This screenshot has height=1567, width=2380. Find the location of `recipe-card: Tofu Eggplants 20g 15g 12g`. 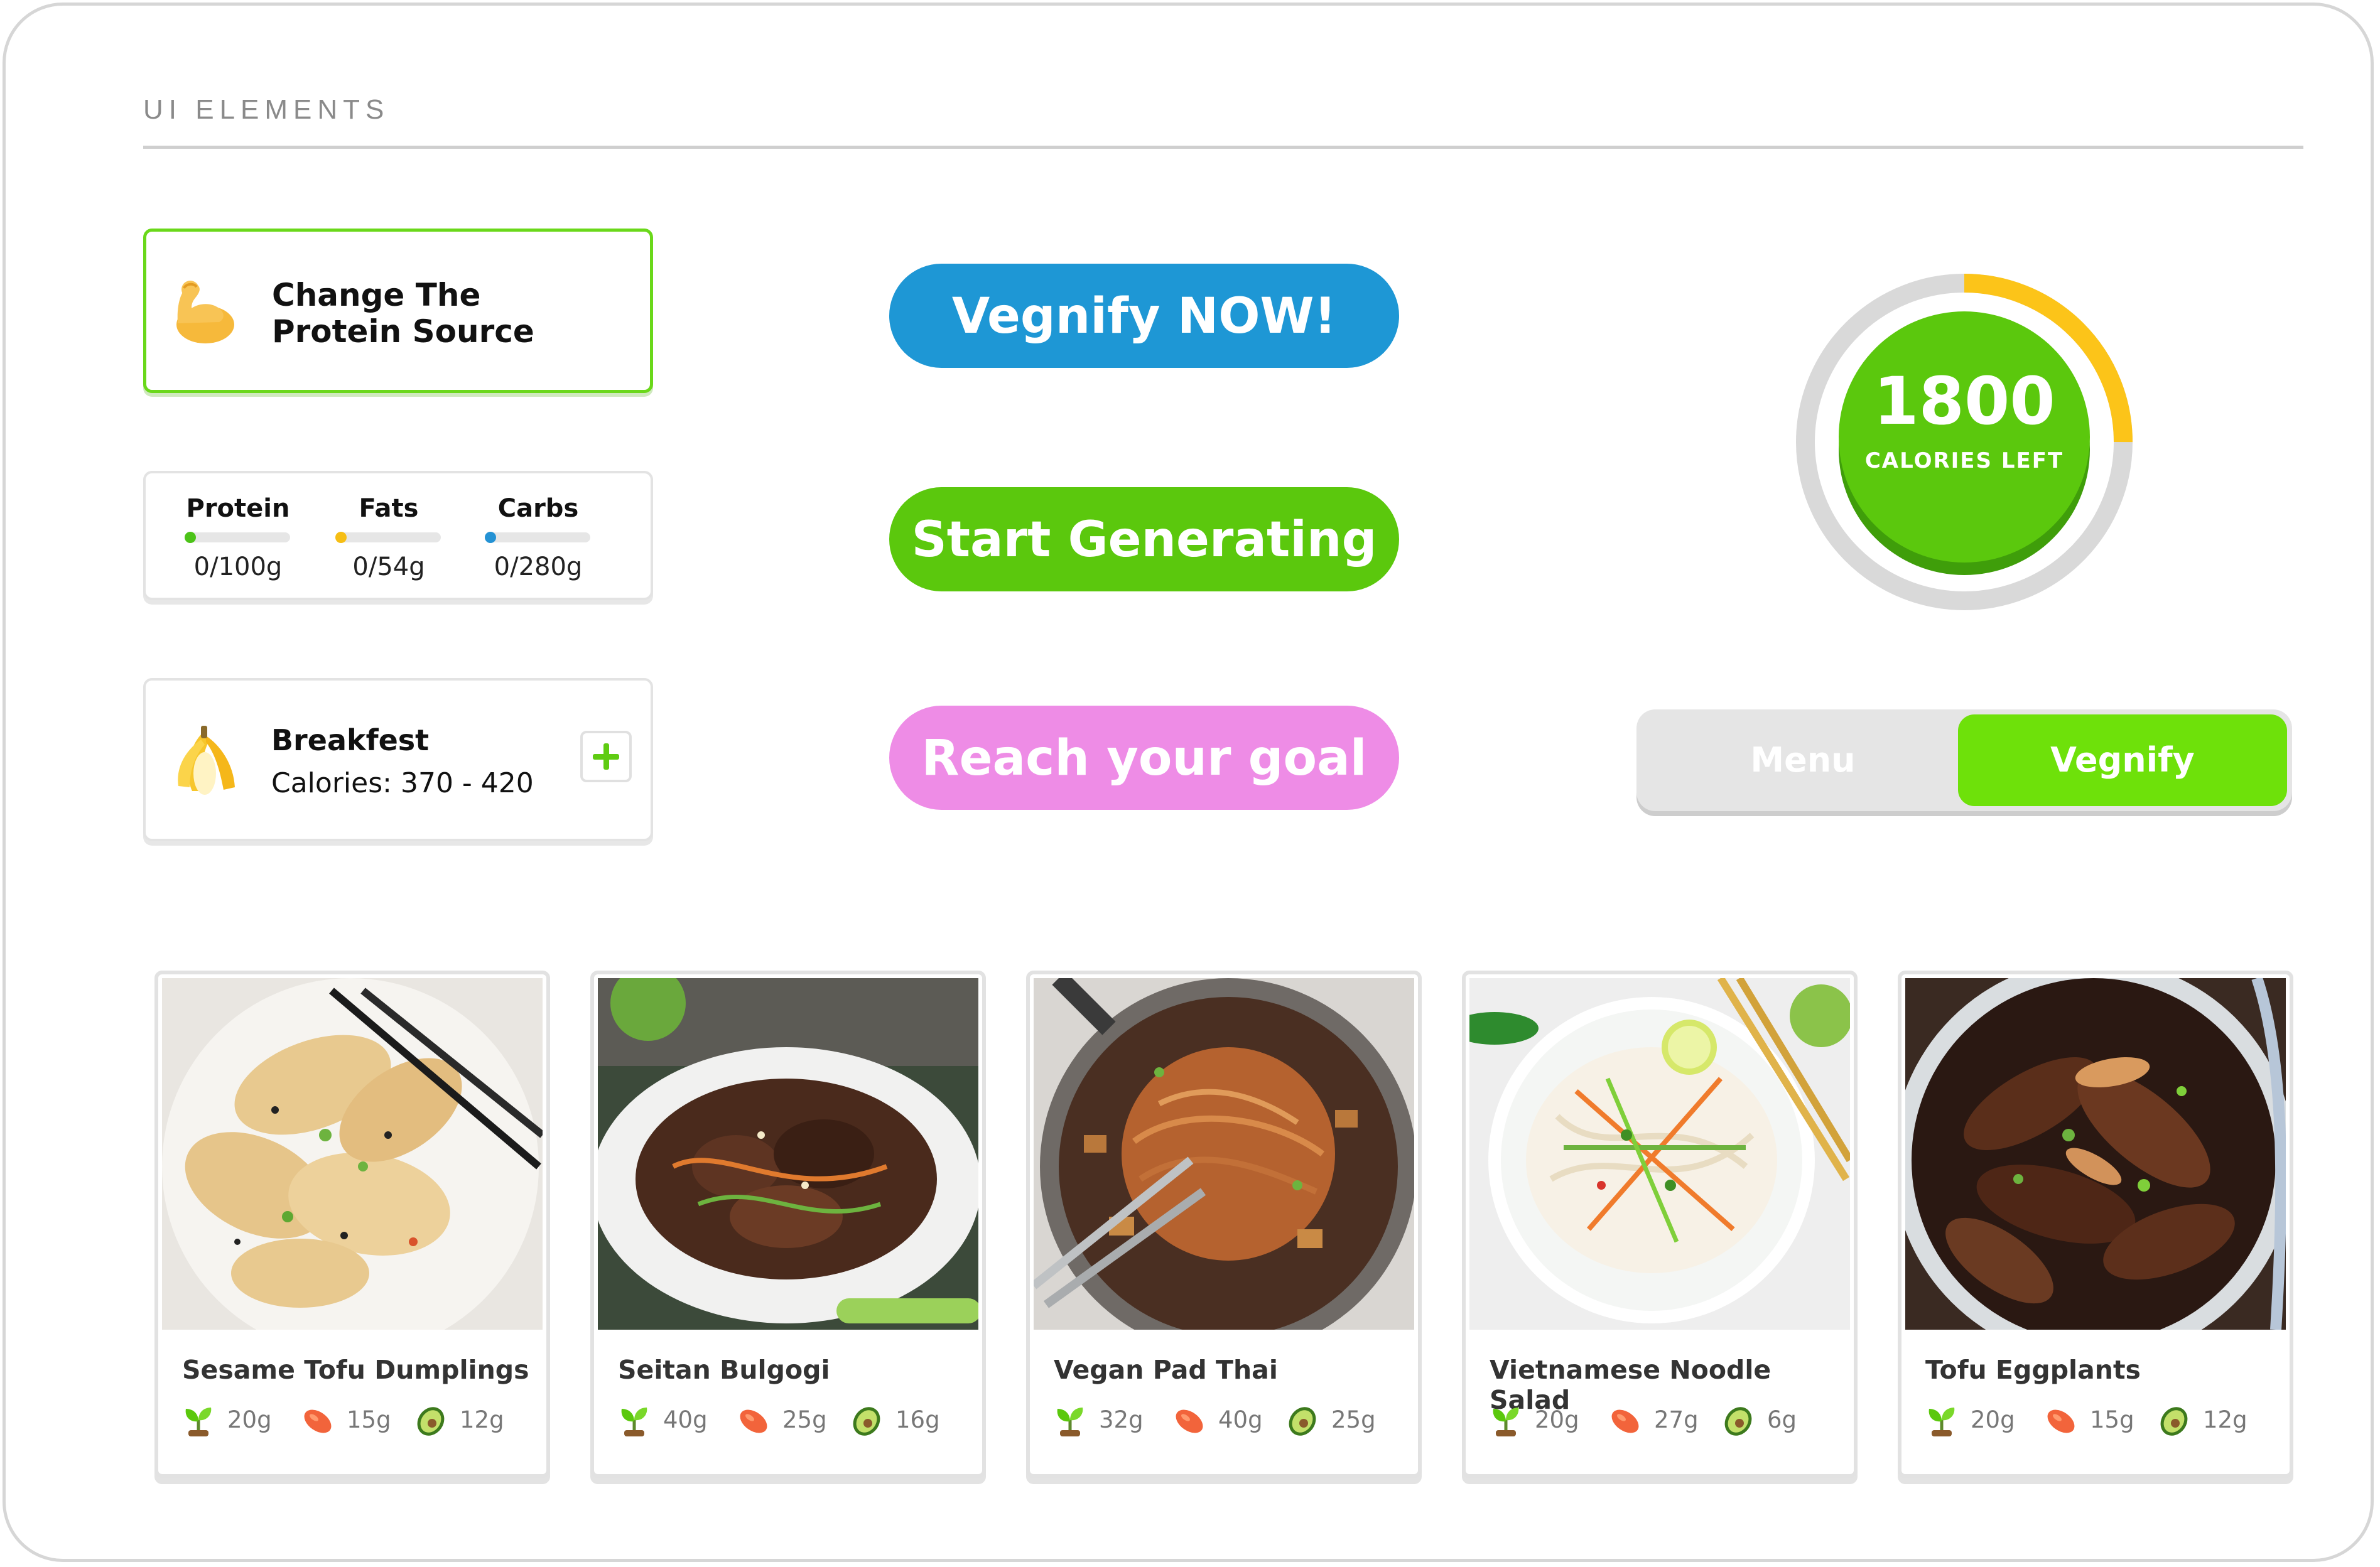

recipe-card: Tofu Eggplants 20g 15g 12g is located at coordinates (2095, 1225).